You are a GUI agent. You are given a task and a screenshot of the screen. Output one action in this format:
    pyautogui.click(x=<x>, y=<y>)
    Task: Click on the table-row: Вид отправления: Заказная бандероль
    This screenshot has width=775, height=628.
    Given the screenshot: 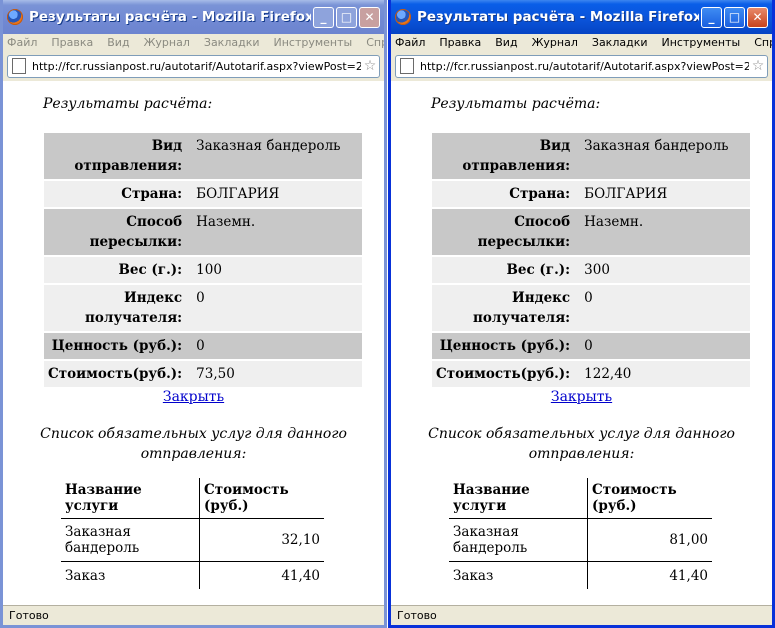 What is the action you would take?
    pyautogui.click(x=203, y=156)
    